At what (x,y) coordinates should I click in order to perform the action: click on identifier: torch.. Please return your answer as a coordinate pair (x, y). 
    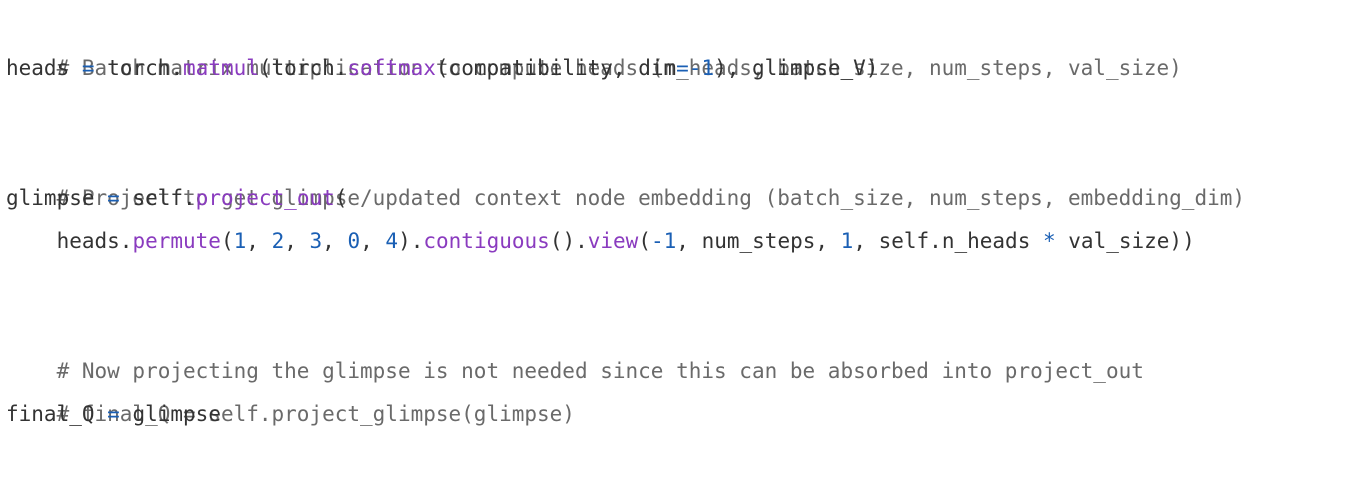
    Looking at the image, I should click on (139, 68).